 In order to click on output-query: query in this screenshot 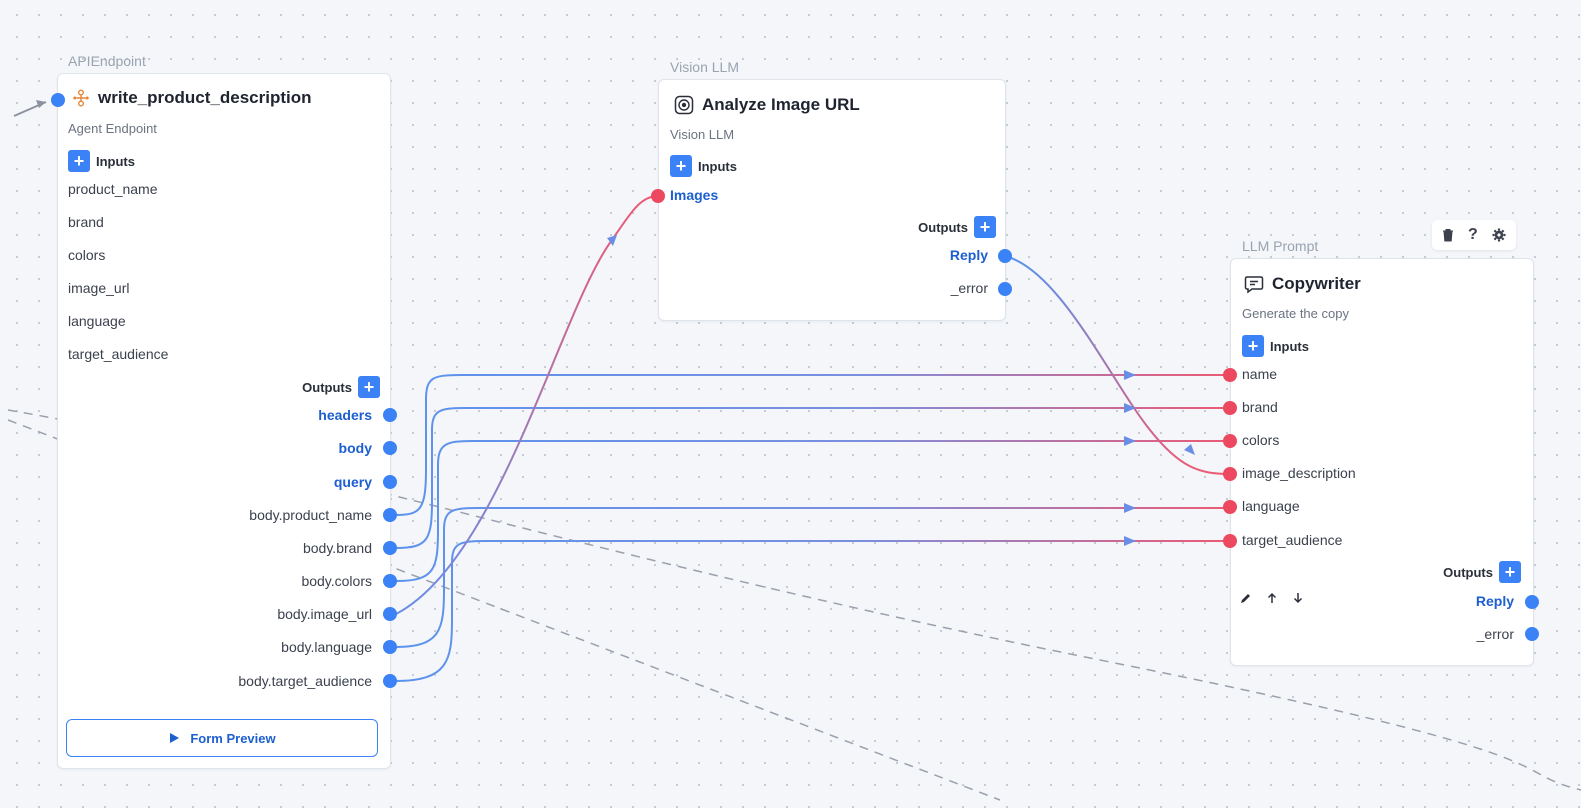, I will do `click(352, 482)`.